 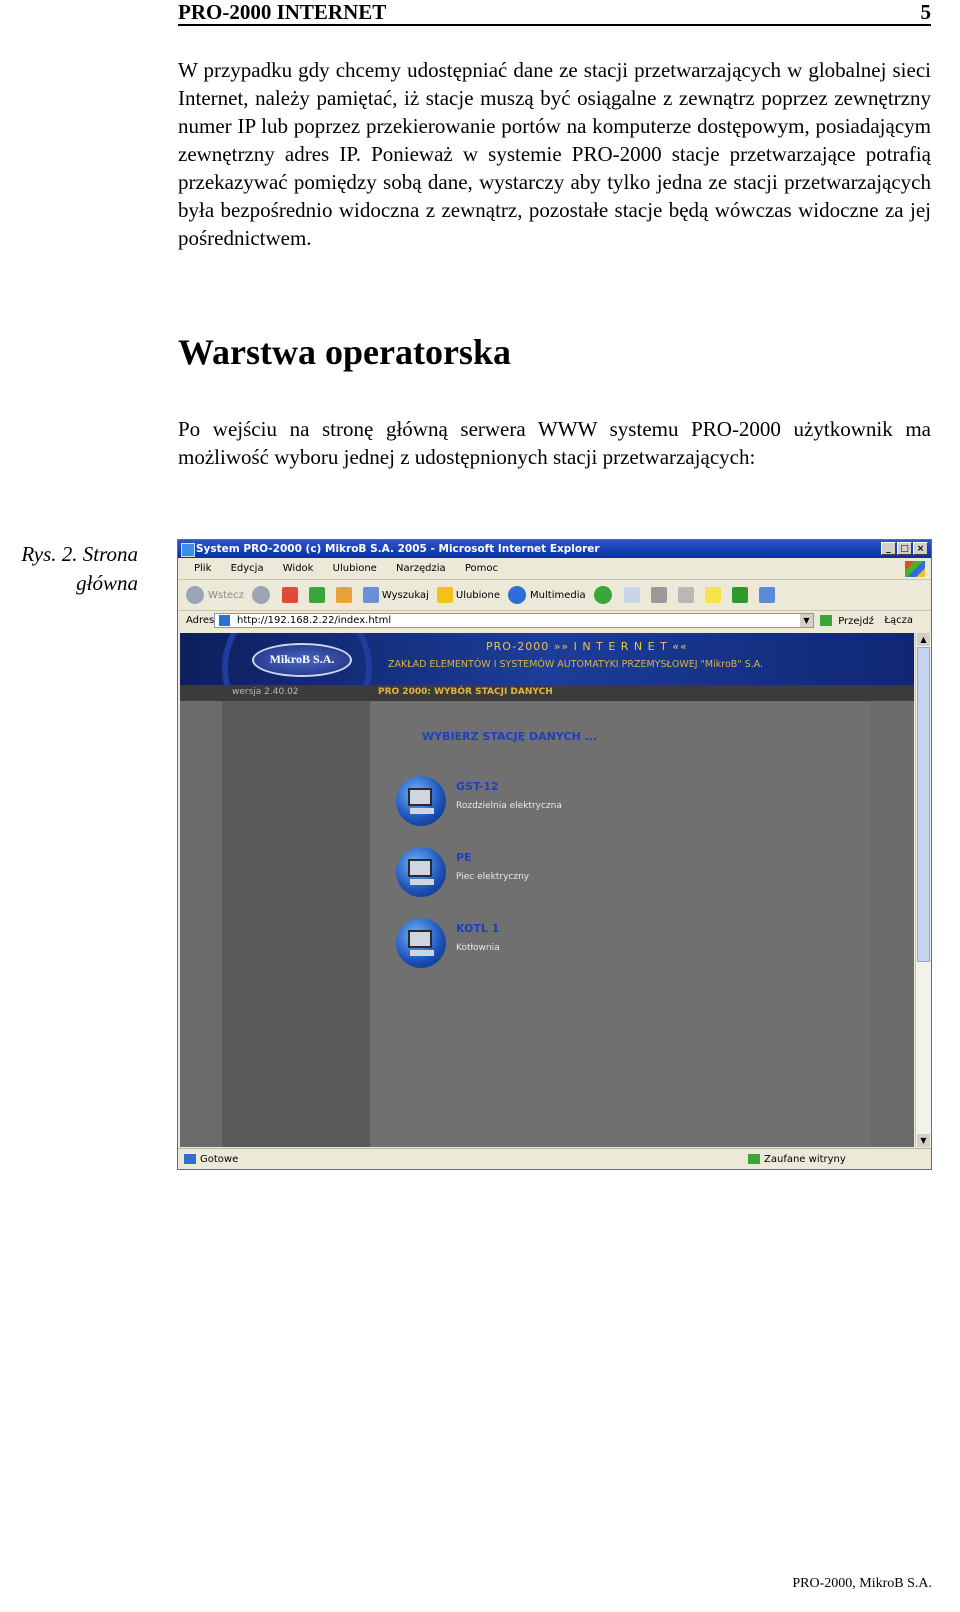 I want to click on messenger-button, so click(x=741, y=595).